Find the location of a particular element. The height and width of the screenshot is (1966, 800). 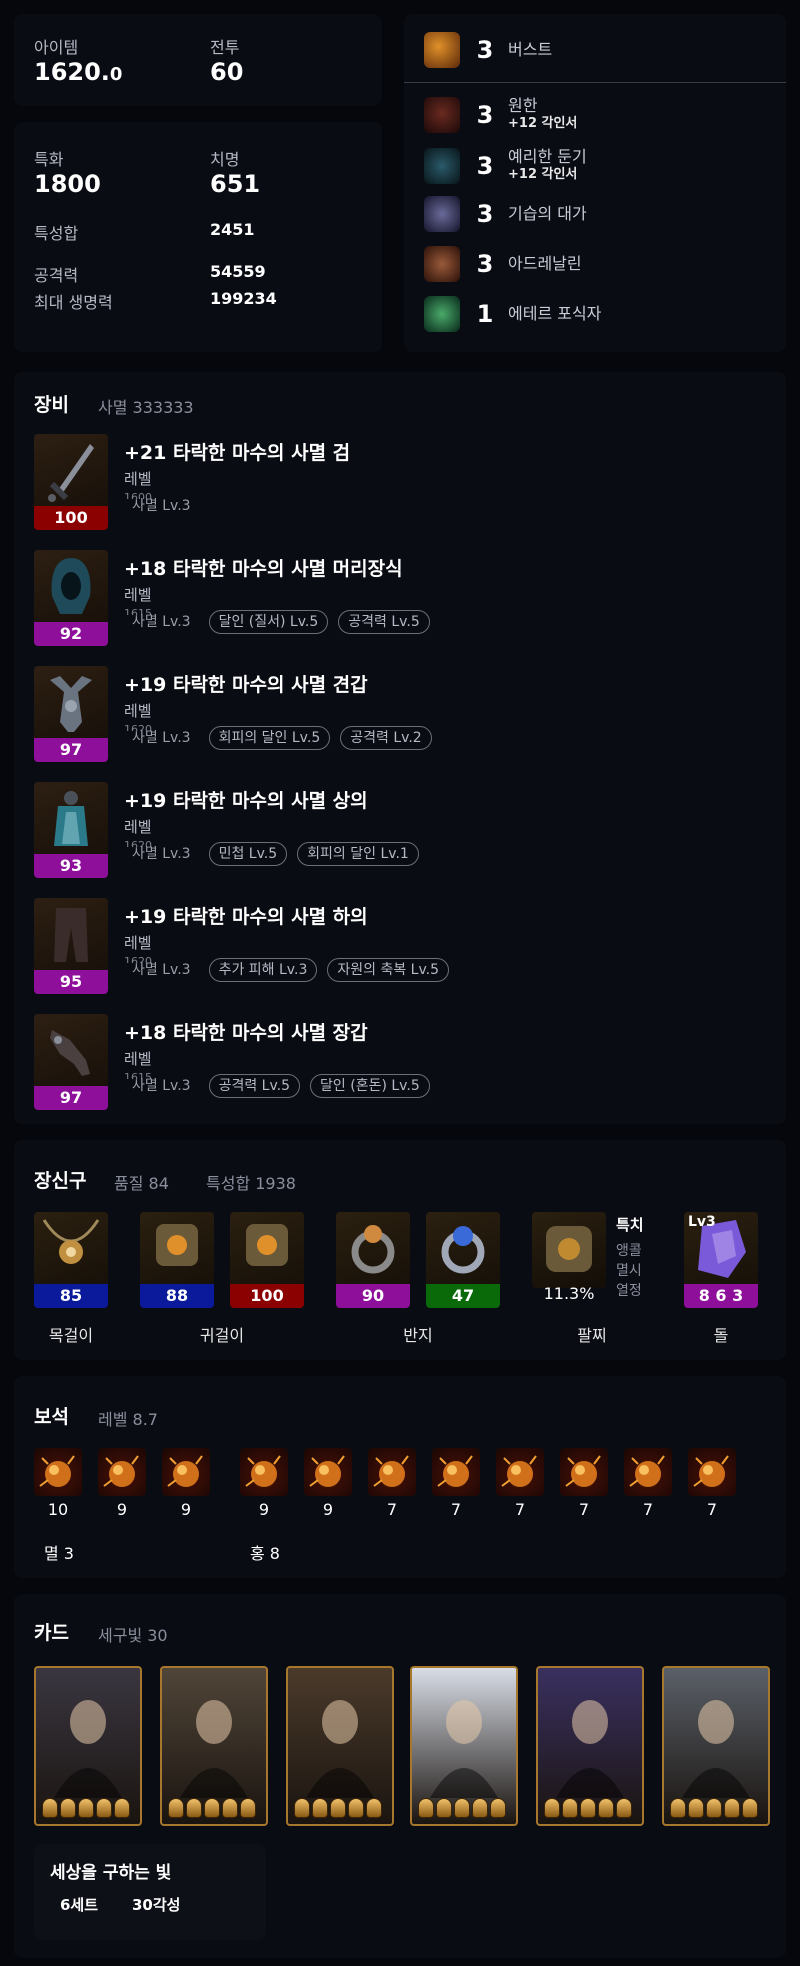

accessory-necklace: 85 is located at coordinates (71, 1260).